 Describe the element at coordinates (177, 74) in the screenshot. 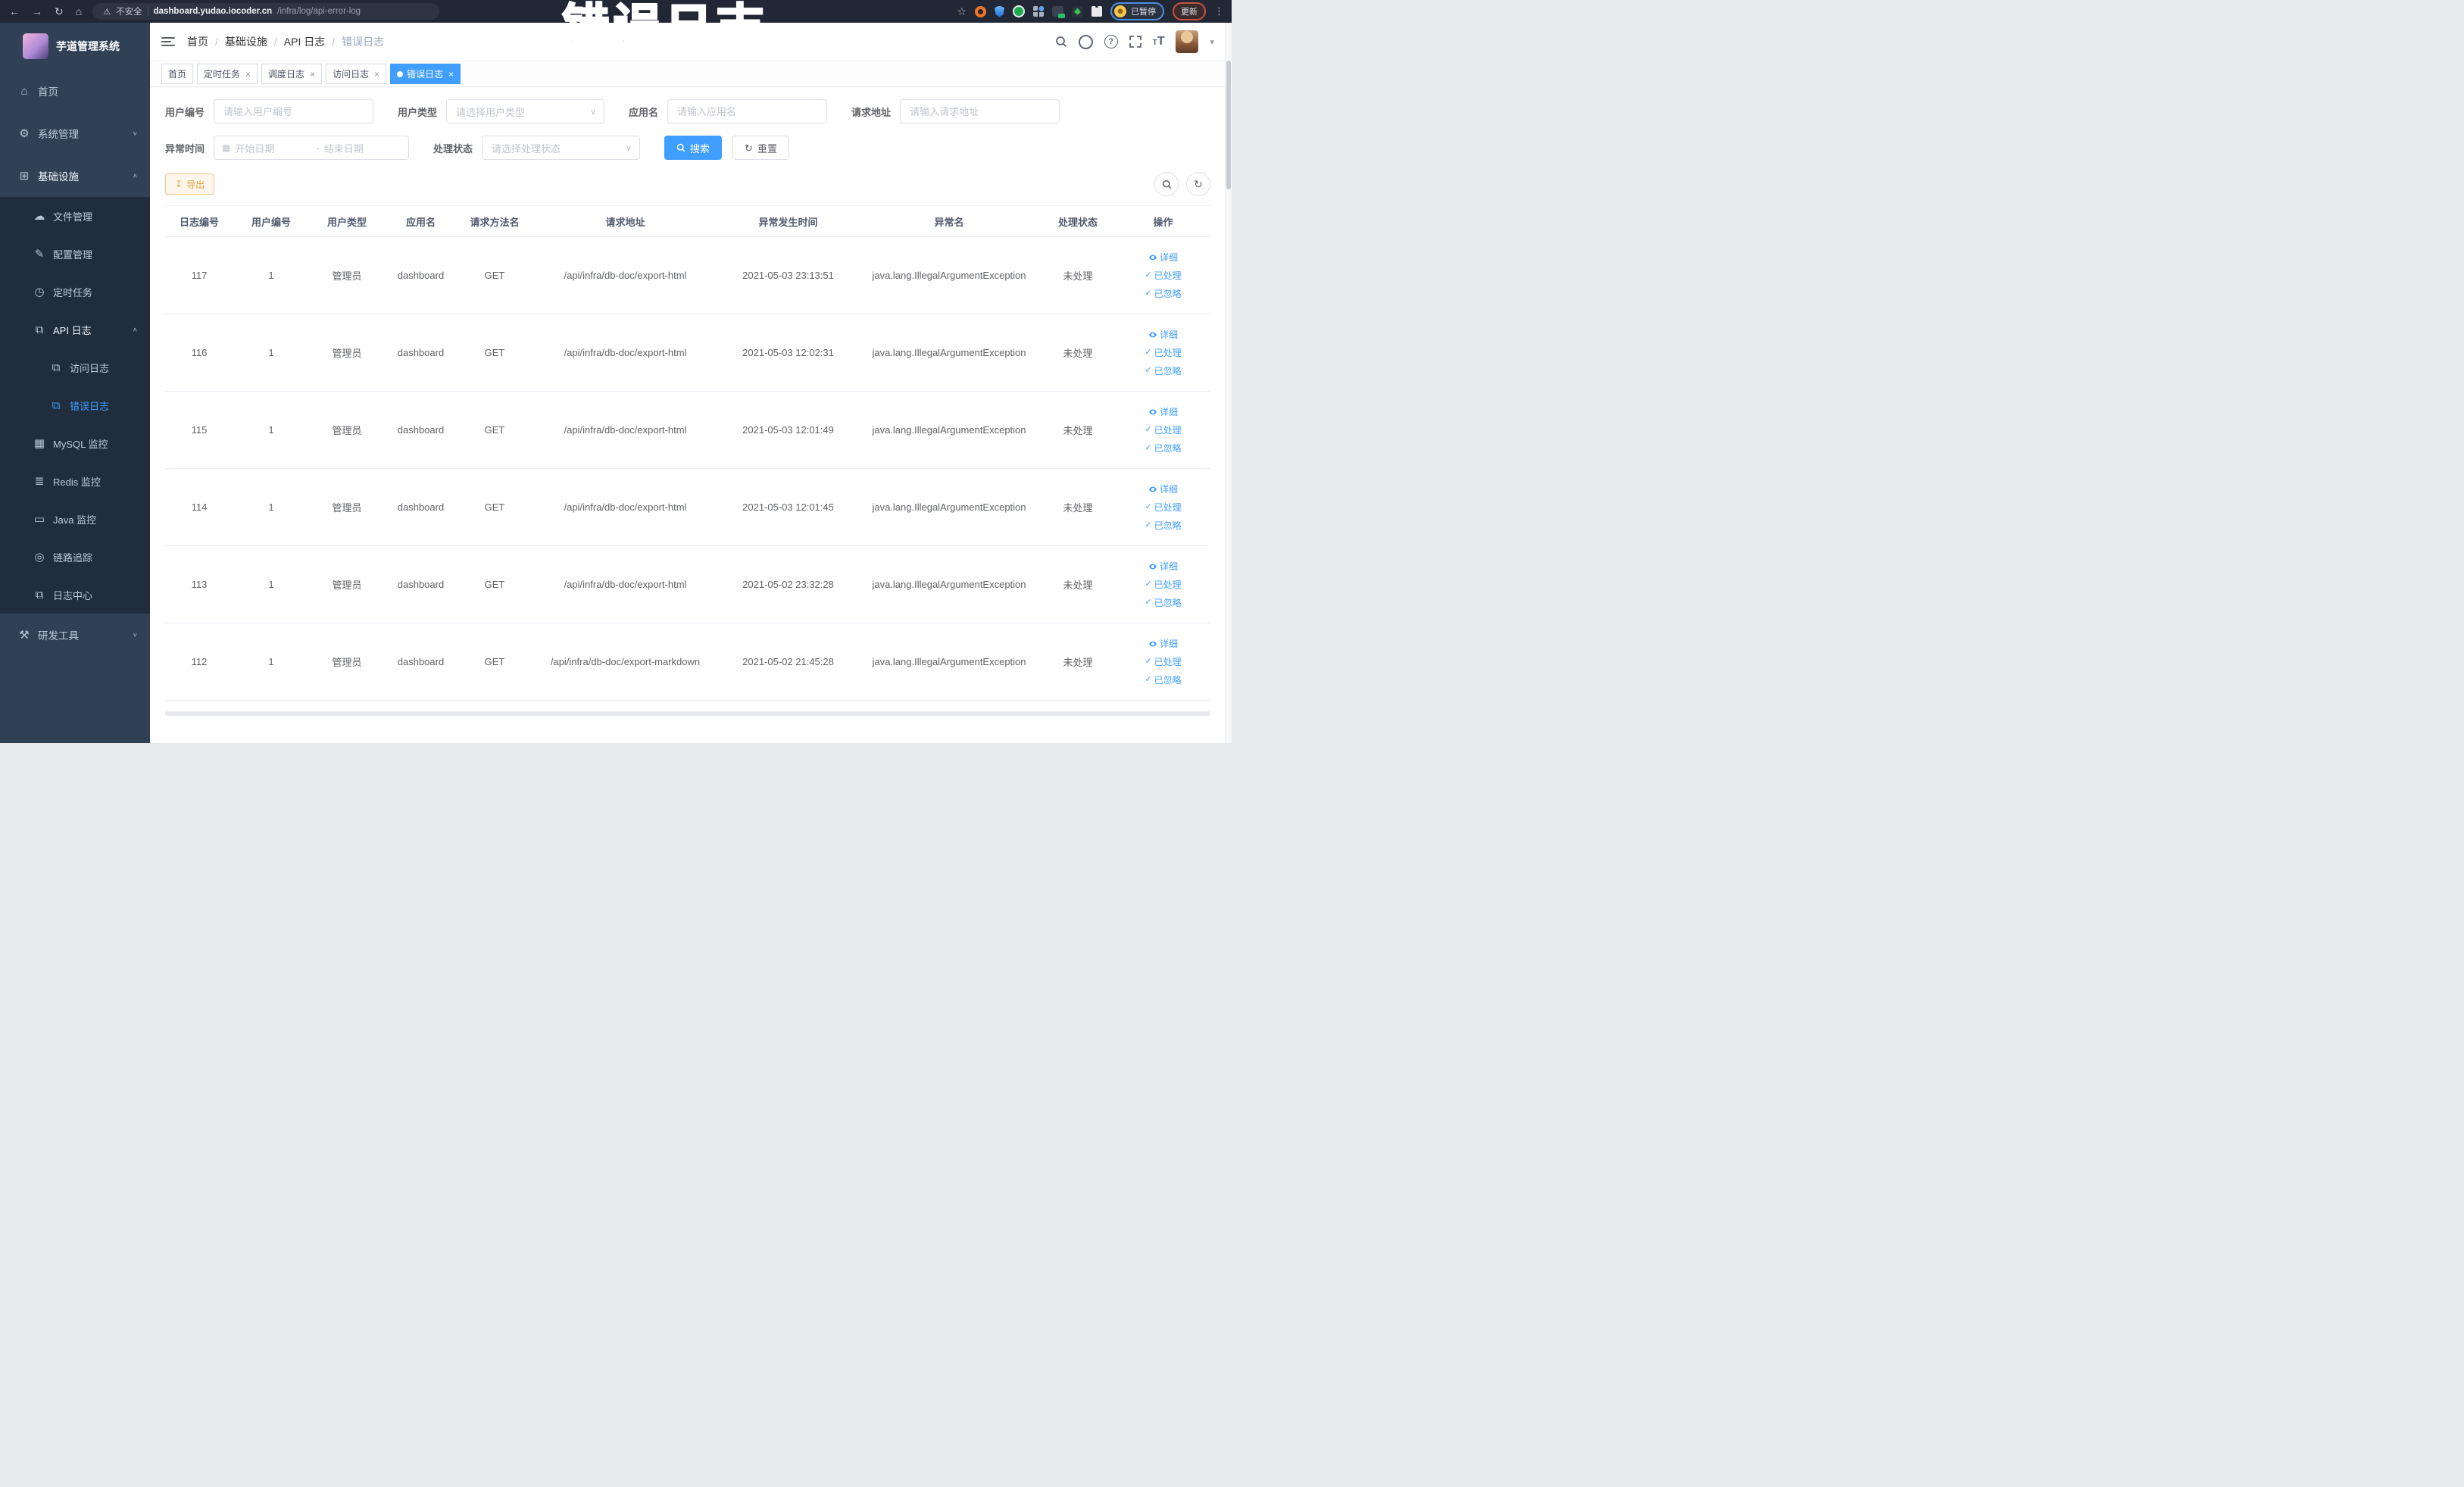

I see `tab-item: 首页` at that location.